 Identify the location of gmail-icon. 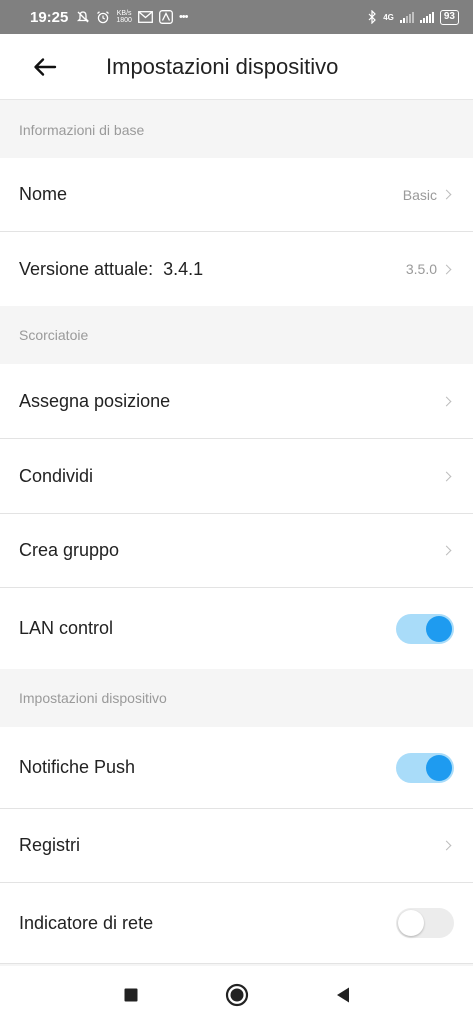
(145, 17).